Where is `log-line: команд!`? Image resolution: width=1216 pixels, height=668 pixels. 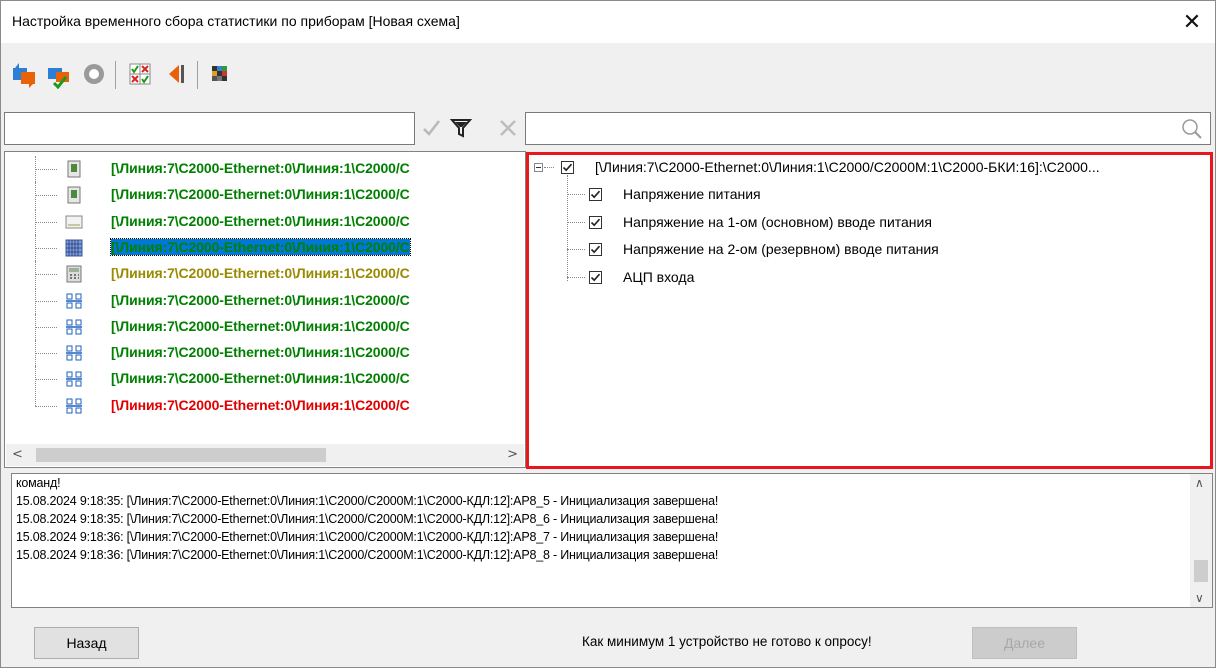 log-line: команд! is located at coordinates (38, 483).